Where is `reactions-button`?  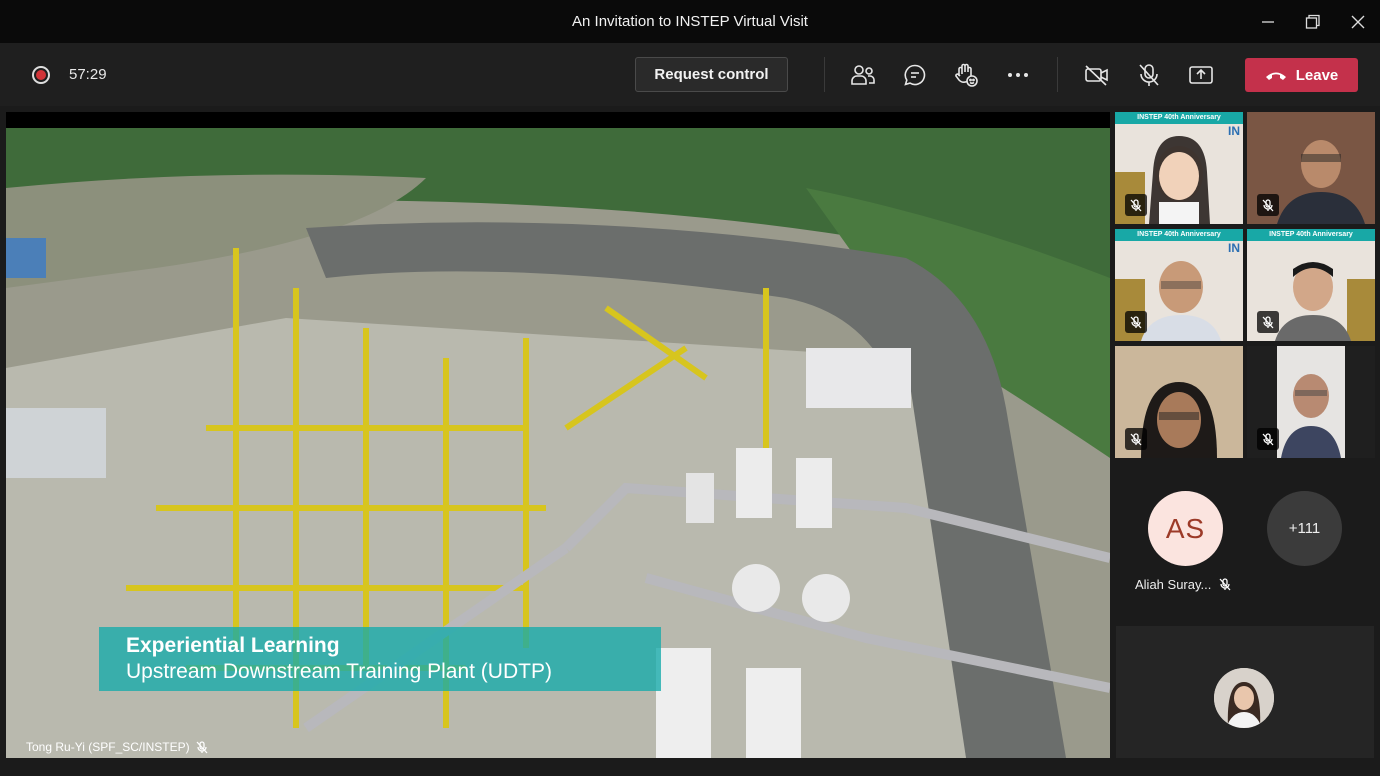 reactions-button is located at coordinates (966, 75).